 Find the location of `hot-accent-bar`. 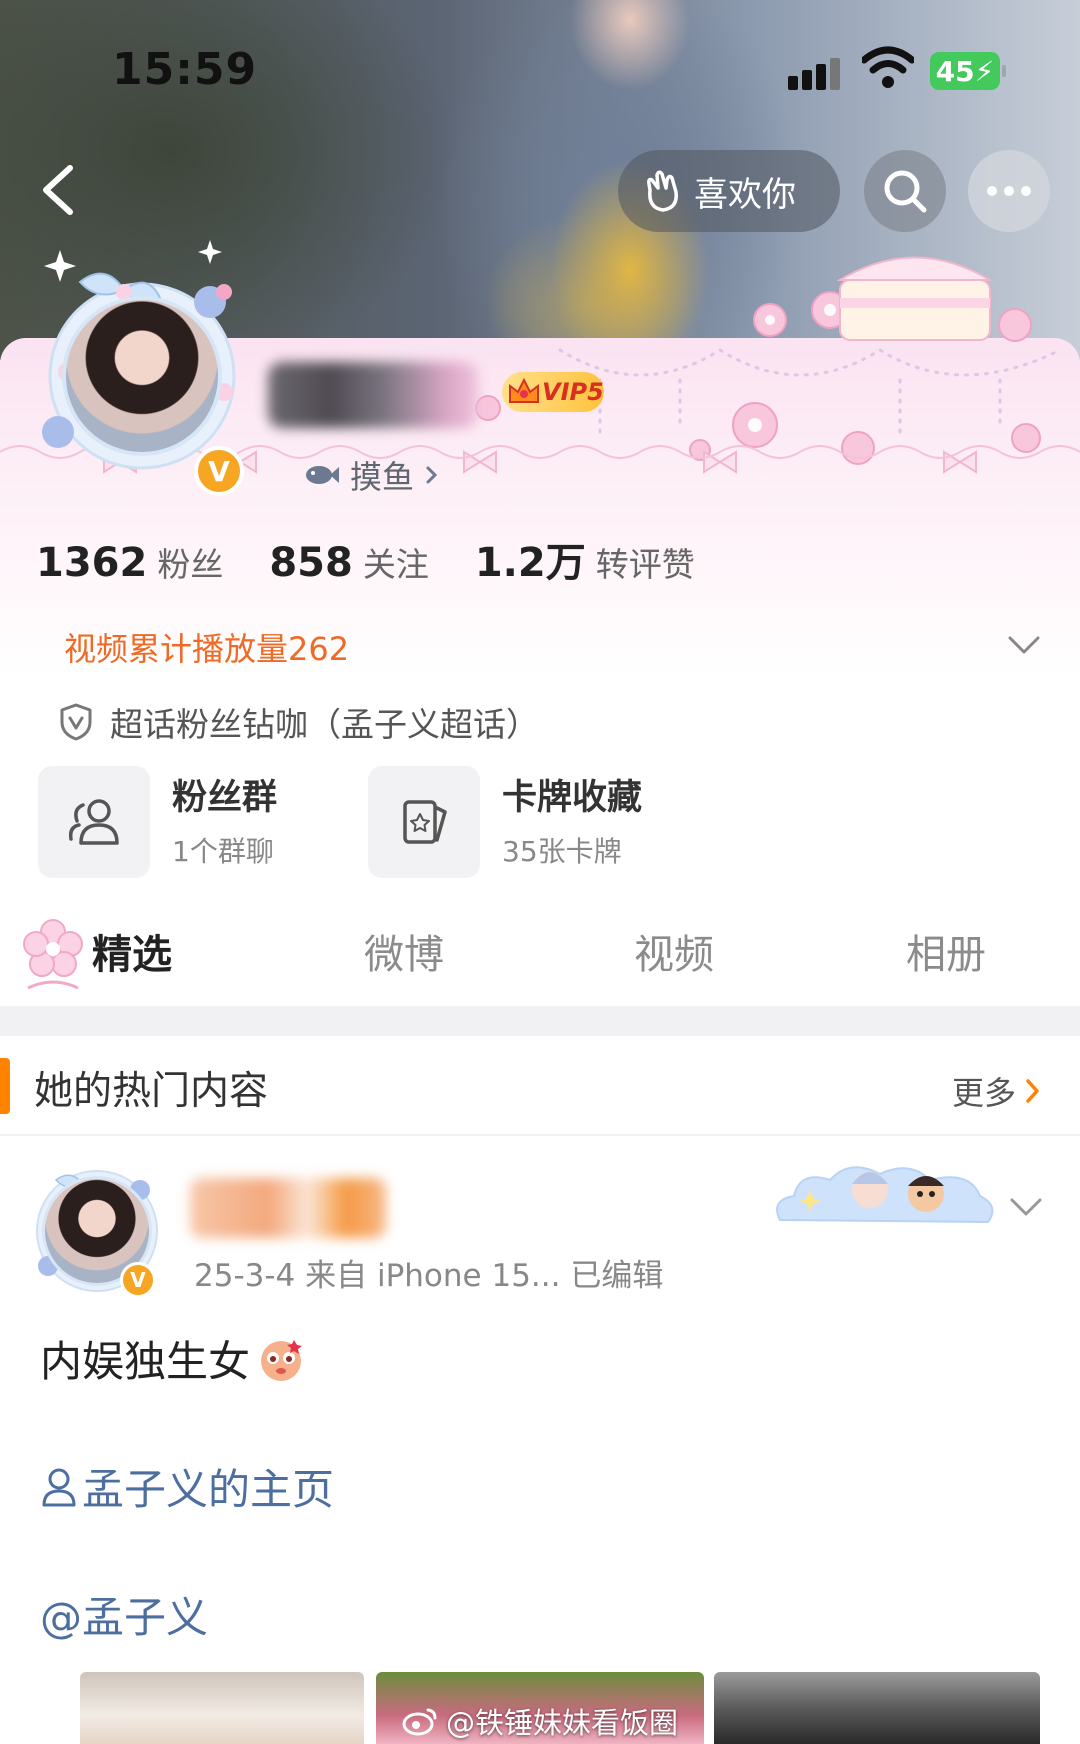

hot-accent-bar is located at coordinates (5, 1086).